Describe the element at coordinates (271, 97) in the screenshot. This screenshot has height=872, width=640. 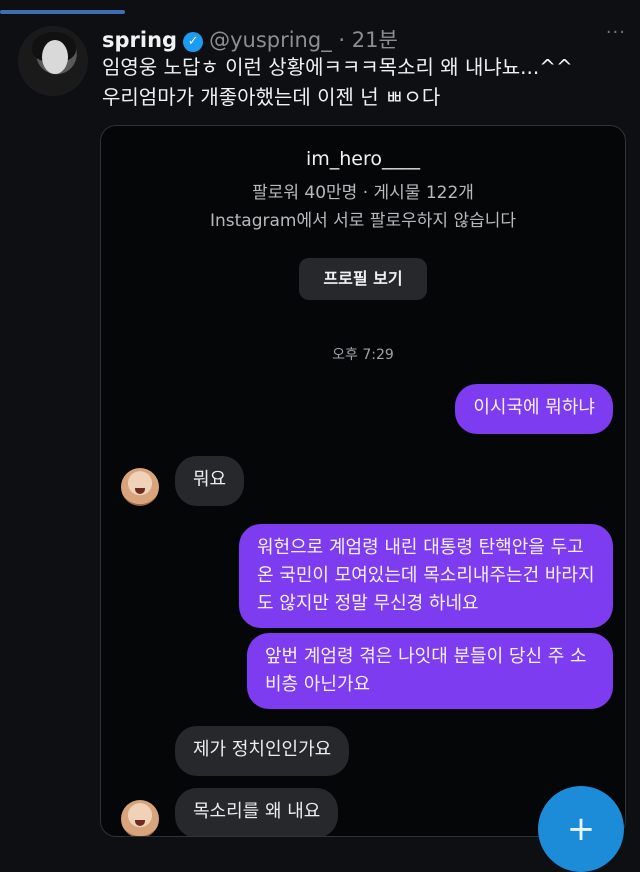
I see `tweet-line-2: 우리엄마가 개좋아했는데 이젠 넌 ㅃㅇ다` at that location.